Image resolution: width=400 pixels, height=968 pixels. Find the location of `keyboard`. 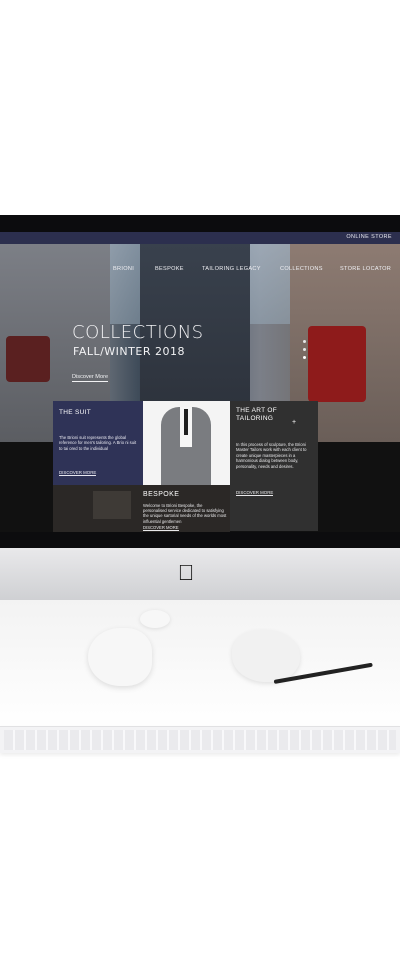

keyboard is located at coordinates (200, 739).